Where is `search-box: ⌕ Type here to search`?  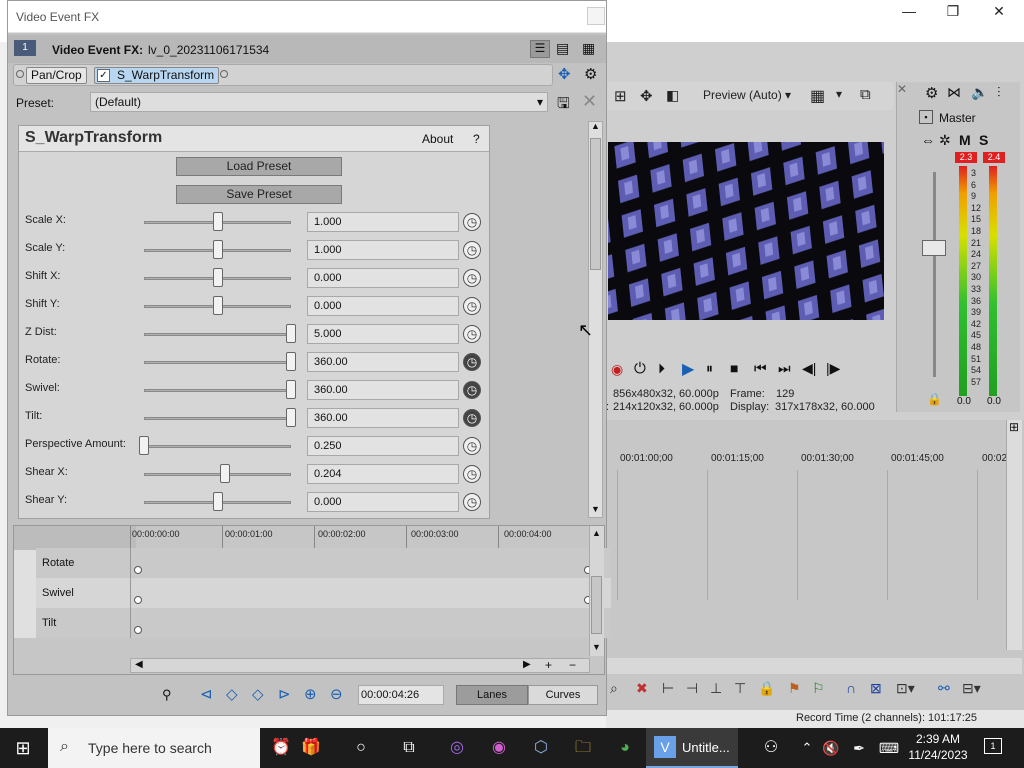 search-box: ⌕ Type here to search is located at coordinates (154, 748).